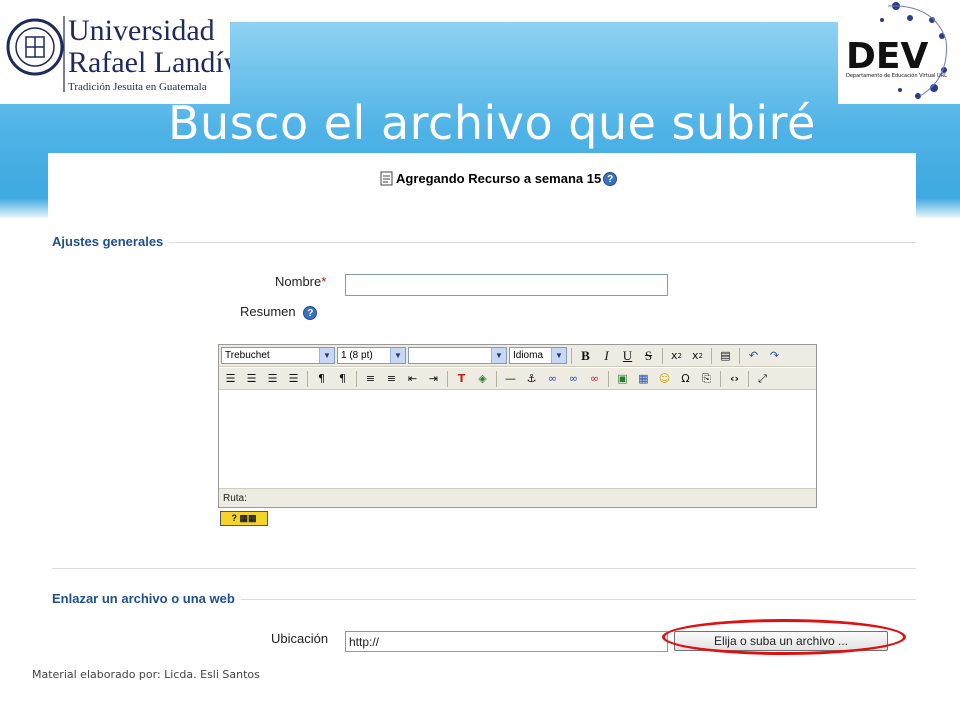 The image size is (960, 720). I want to click on form-heading: Agregando Recurso a semana 15 ?, so click(499, 178).